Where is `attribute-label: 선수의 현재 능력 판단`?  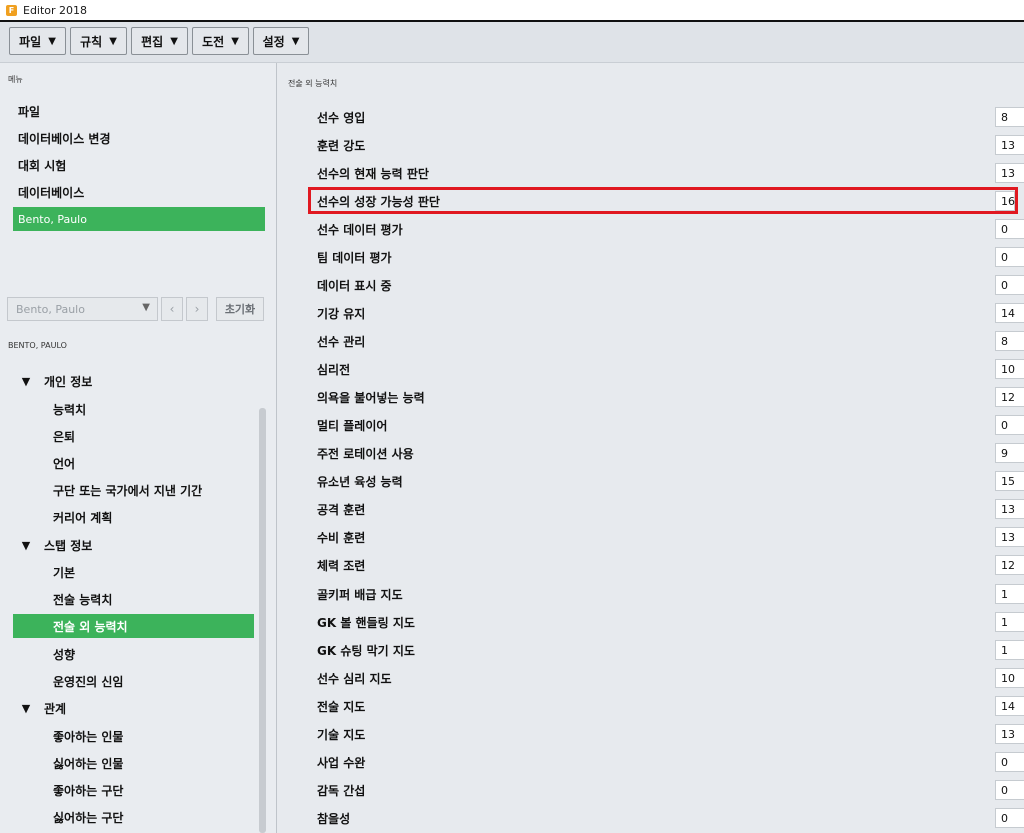 attribute-label: 선수의 현재 능력 판단 is located at coordinates (373, 174).